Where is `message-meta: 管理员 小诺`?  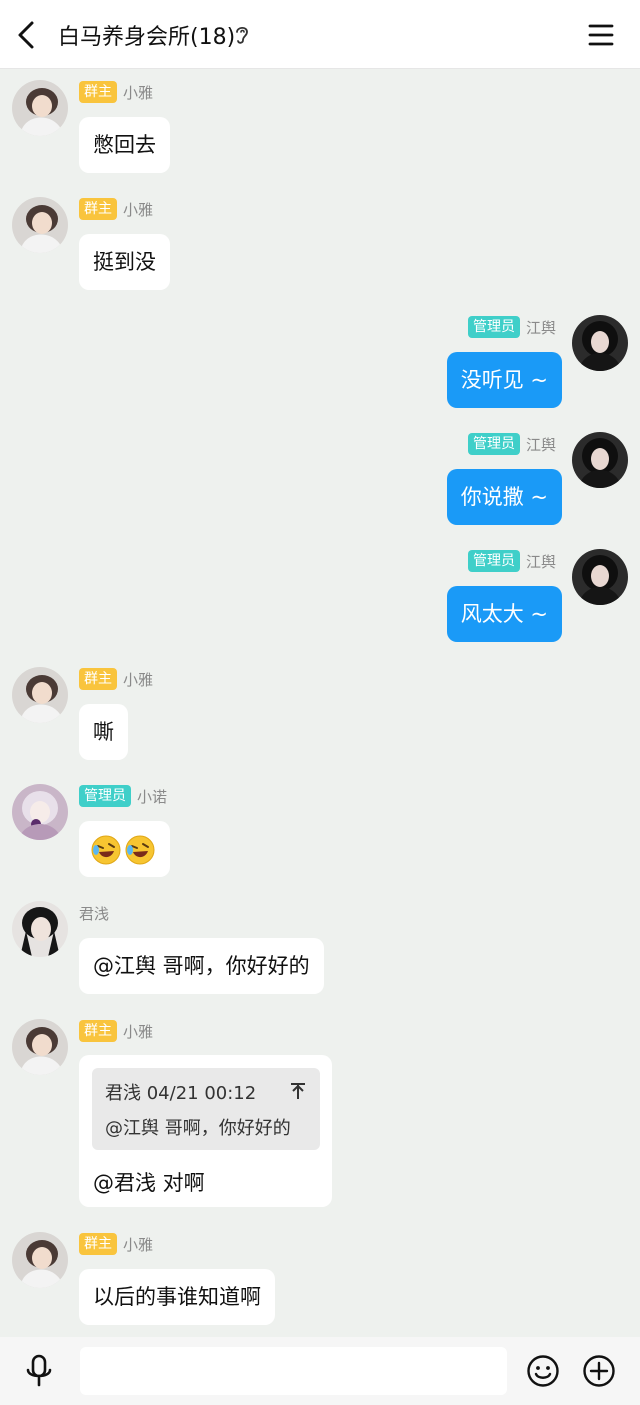 message-meta: 管理员 小诺 is located at coordinates (123, 796).